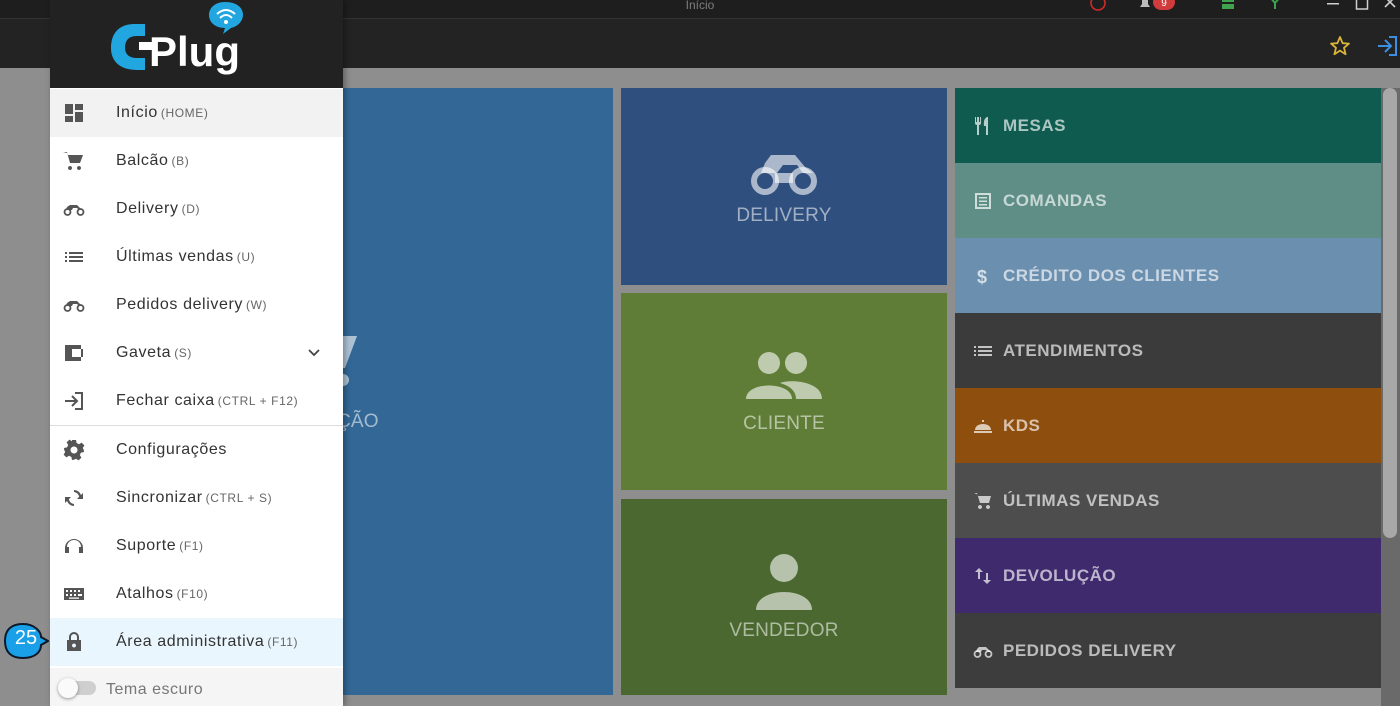 This screenshot has height=706, width=1400. I want to click on step-badge-number: 25, so click(26, 638).